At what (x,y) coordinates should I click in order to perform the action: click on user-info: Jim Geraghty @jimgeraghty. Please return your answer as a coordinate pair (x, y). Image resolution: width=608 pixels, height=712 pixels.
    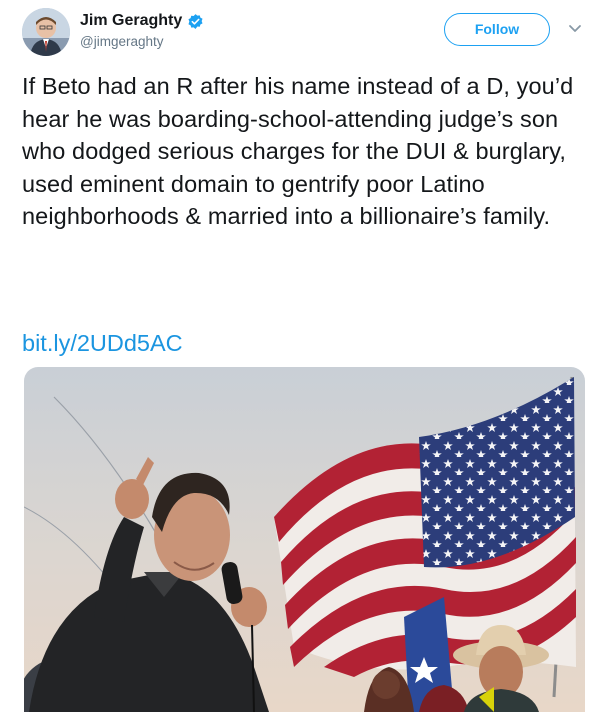
    Looking at the image, I should click on (142, 30).